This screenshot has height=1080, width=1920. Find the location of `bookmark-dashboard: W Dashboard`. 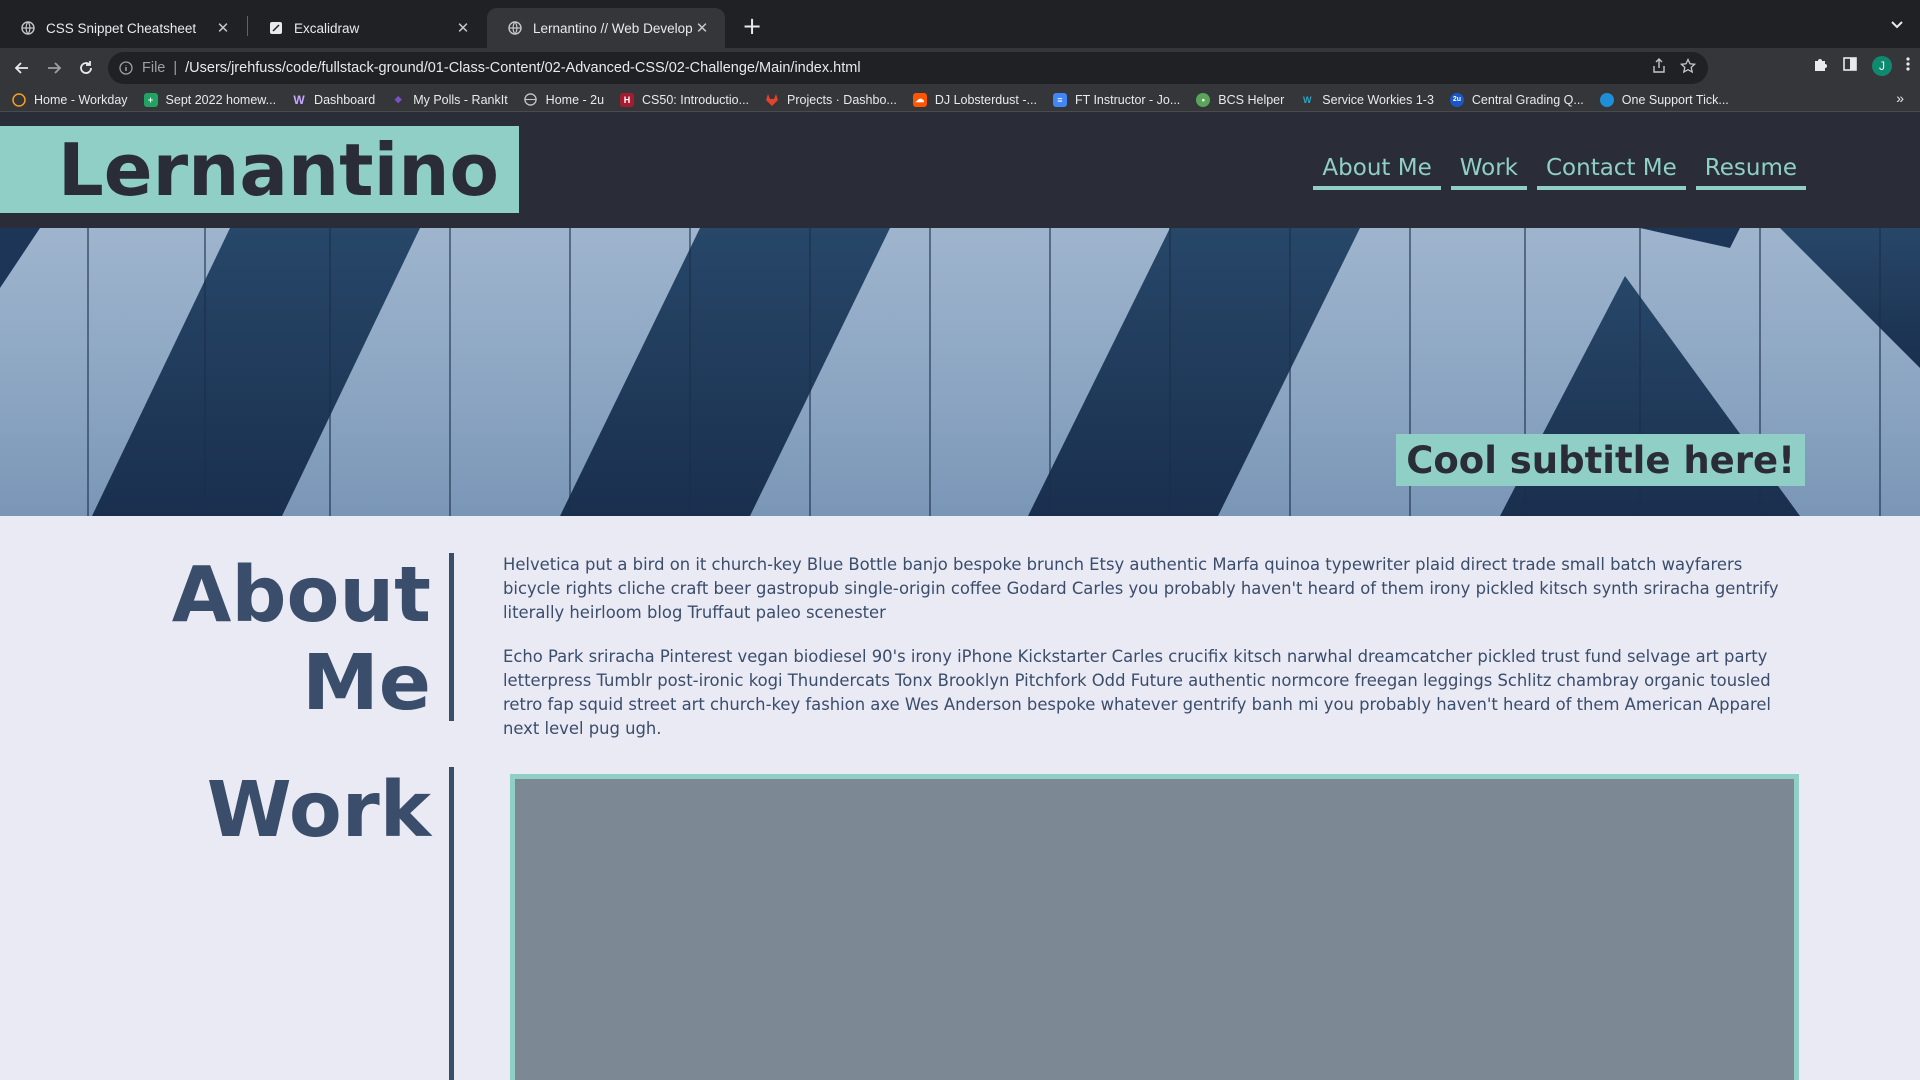

bookmark-dashboard: W Dashboard is located at coordinates (333, 100).